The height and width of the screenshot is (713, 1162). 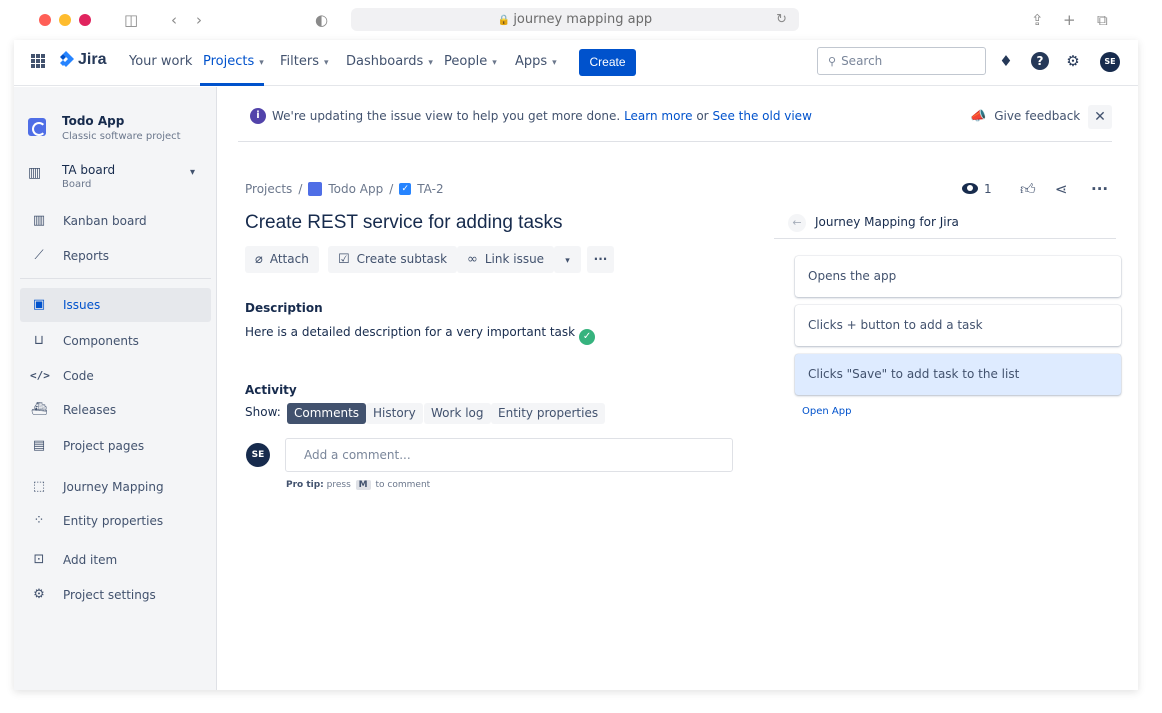 What do you see at coordinates (514, 259) in the screenshot?
I see `link-issue-label: Link issue` at bounding box center [514, 259].